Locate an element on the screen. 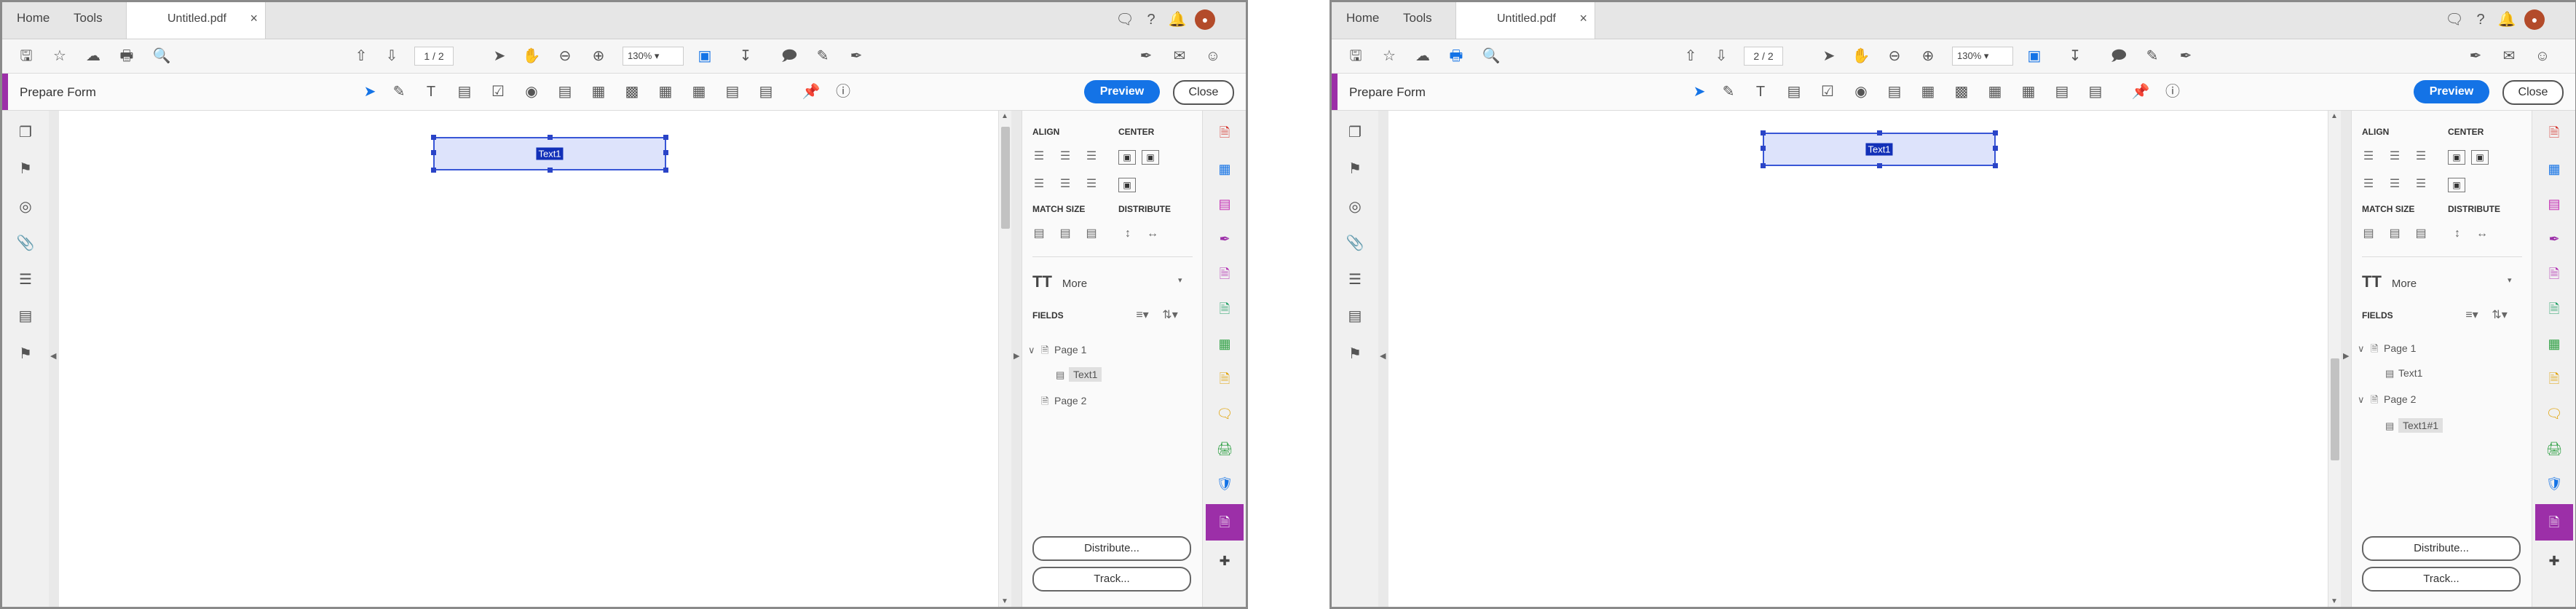 The width and height of the screenshot is (2576, 609). sort-icon: ≡▾ is located at coordinates (1143, 315).